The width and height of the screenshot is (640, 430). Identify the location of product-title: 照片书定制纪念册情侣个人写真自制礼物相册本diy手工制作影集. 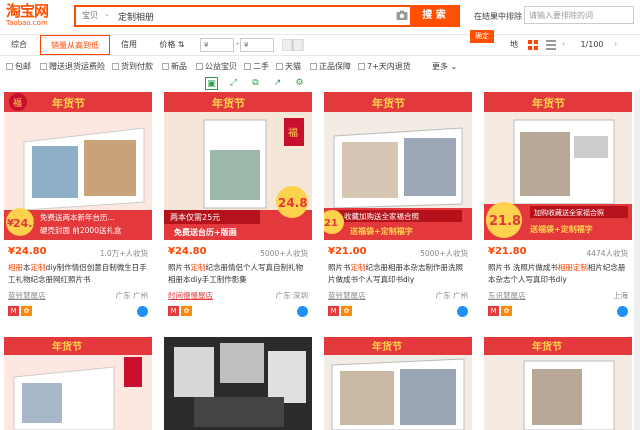
(239, 274).